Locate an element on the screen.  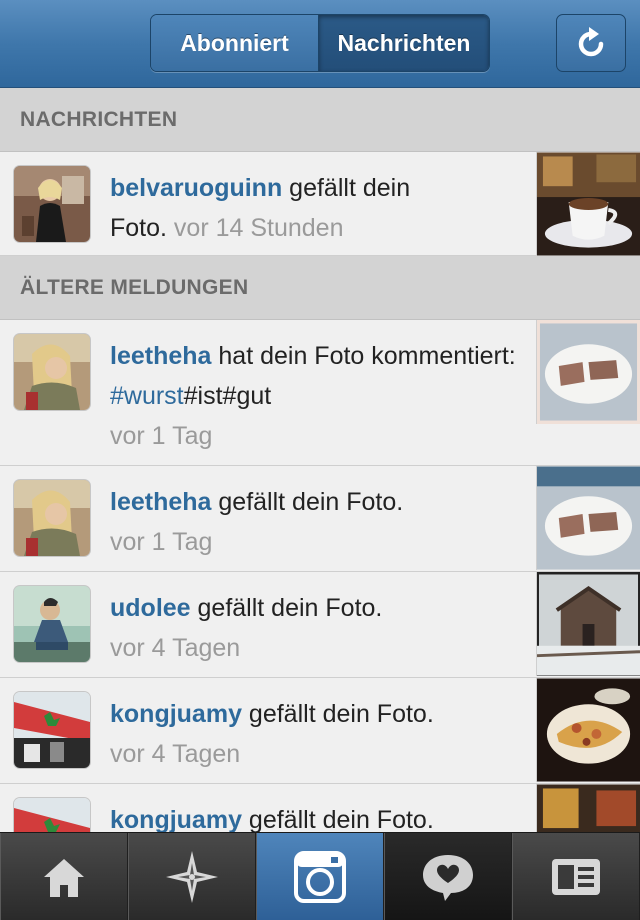
notification-text: leetheha gefällt dein Foto. vor 1 Tag is located at coordinates (315, 522).